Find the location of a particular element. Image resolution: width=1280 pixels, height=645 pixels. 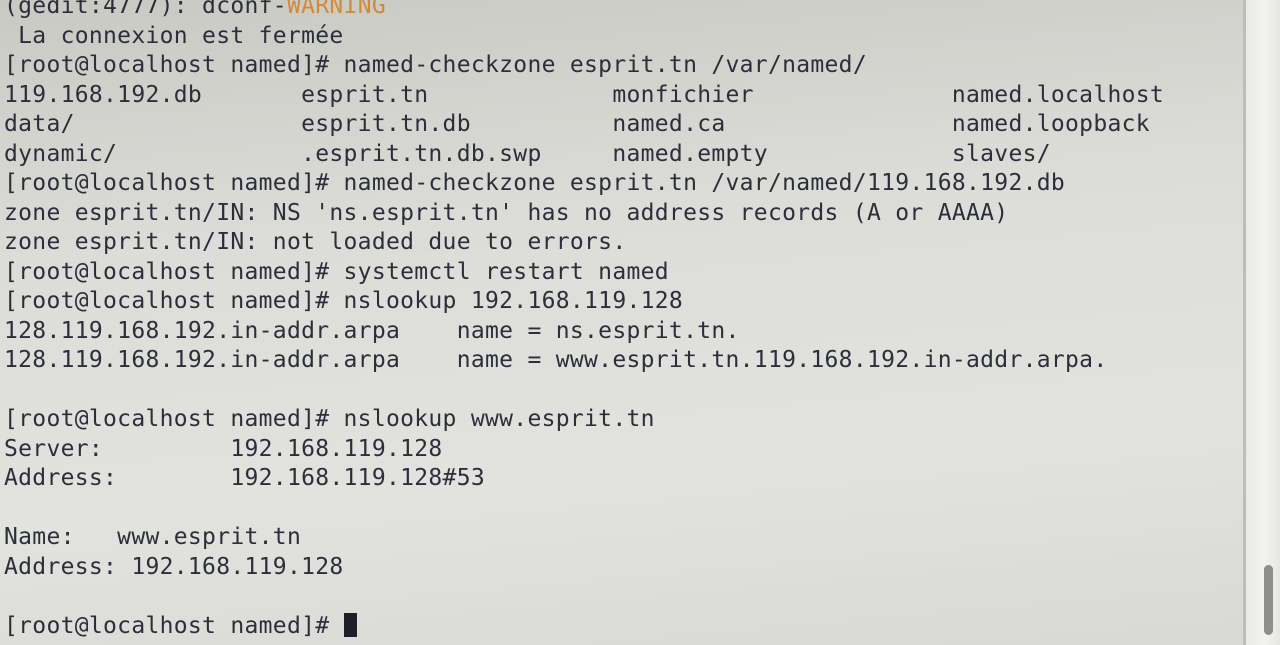

terminal-line: Server: 192.168.119.128 is located at coordinates (223, 448).